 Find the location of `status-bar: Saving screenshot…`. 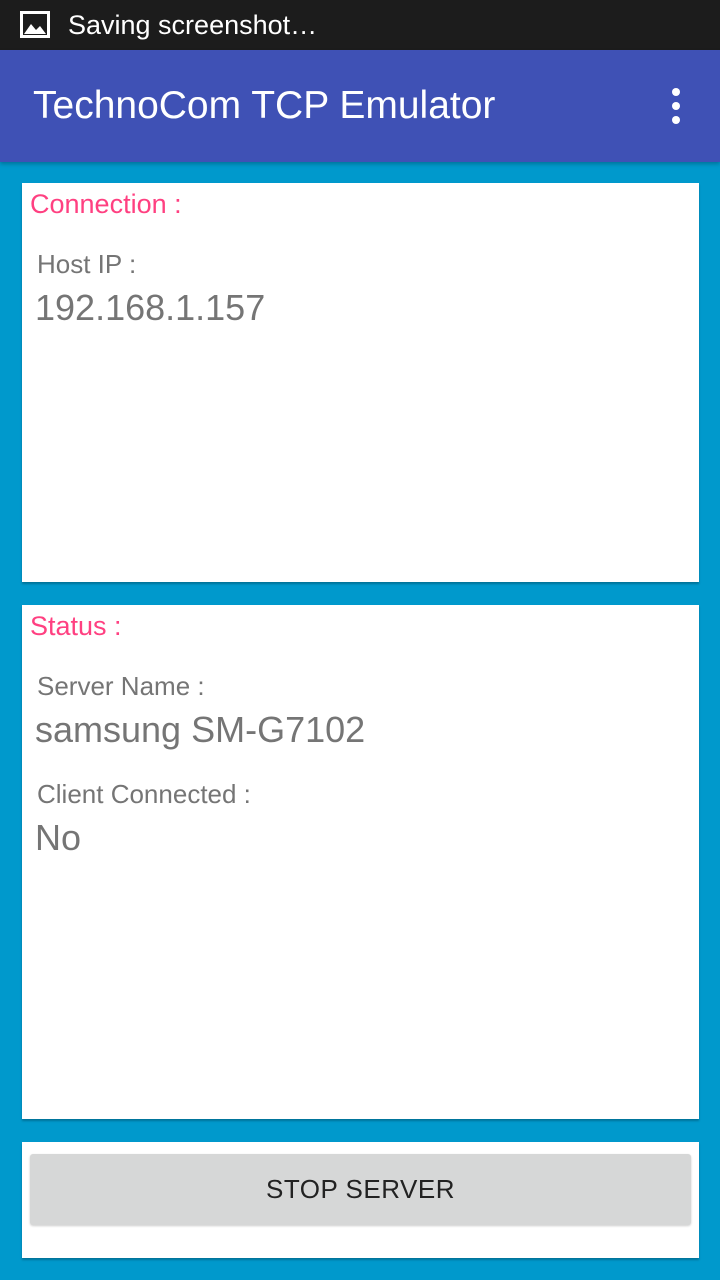

status-bar: Saving screenshot… is located at coordinates (360, 25).